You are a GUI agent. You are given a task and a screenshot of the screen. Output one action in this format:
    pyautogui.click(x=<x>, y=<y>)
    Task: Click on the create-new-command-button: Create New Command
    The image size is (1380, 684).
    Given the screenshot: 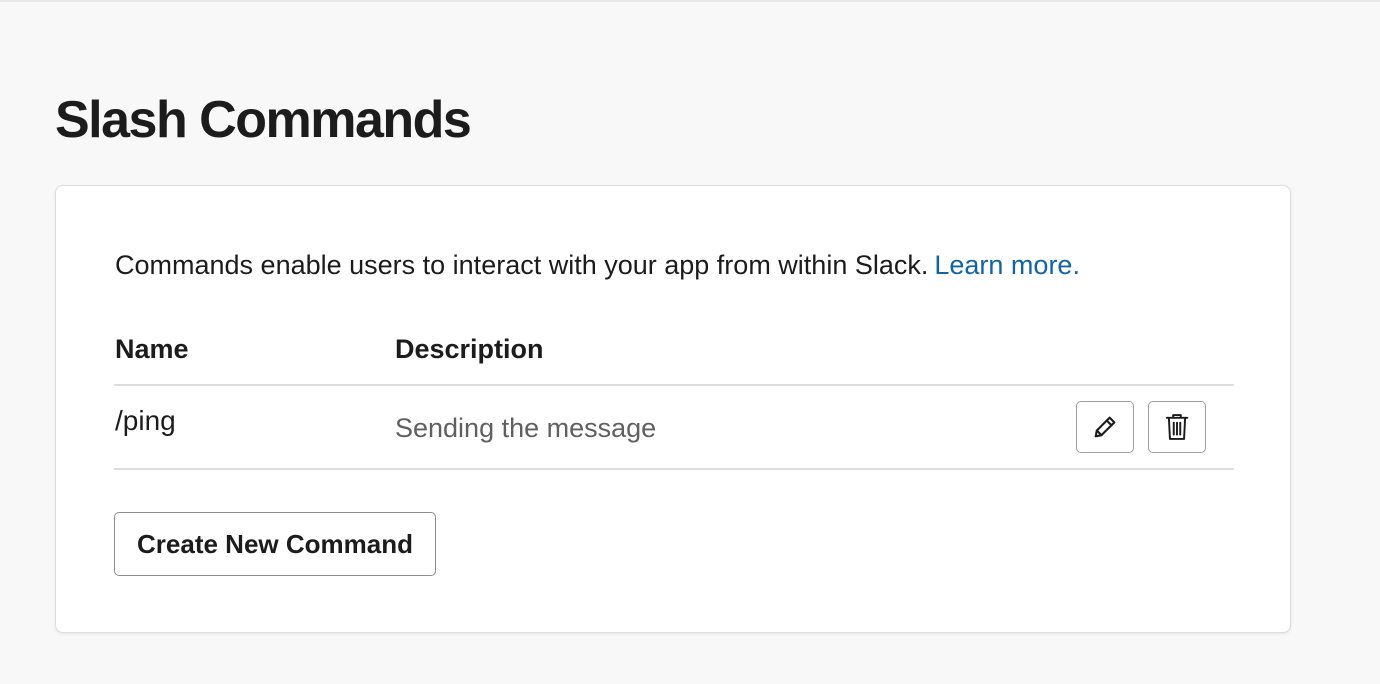 What is the action you would take?
    pyautogui.click(x=275, y=544)
    